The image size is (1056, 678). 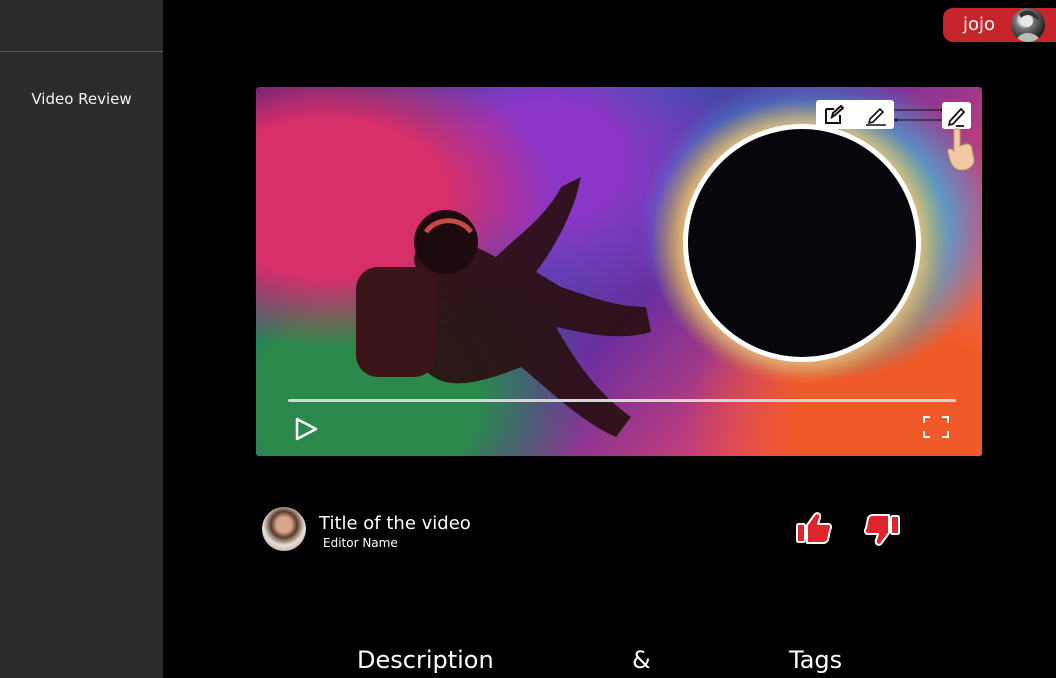 What do you see at coordinates (855, 114) in the screenshot?
I see `annotation-toolbar` at bounding box center [855, 114].